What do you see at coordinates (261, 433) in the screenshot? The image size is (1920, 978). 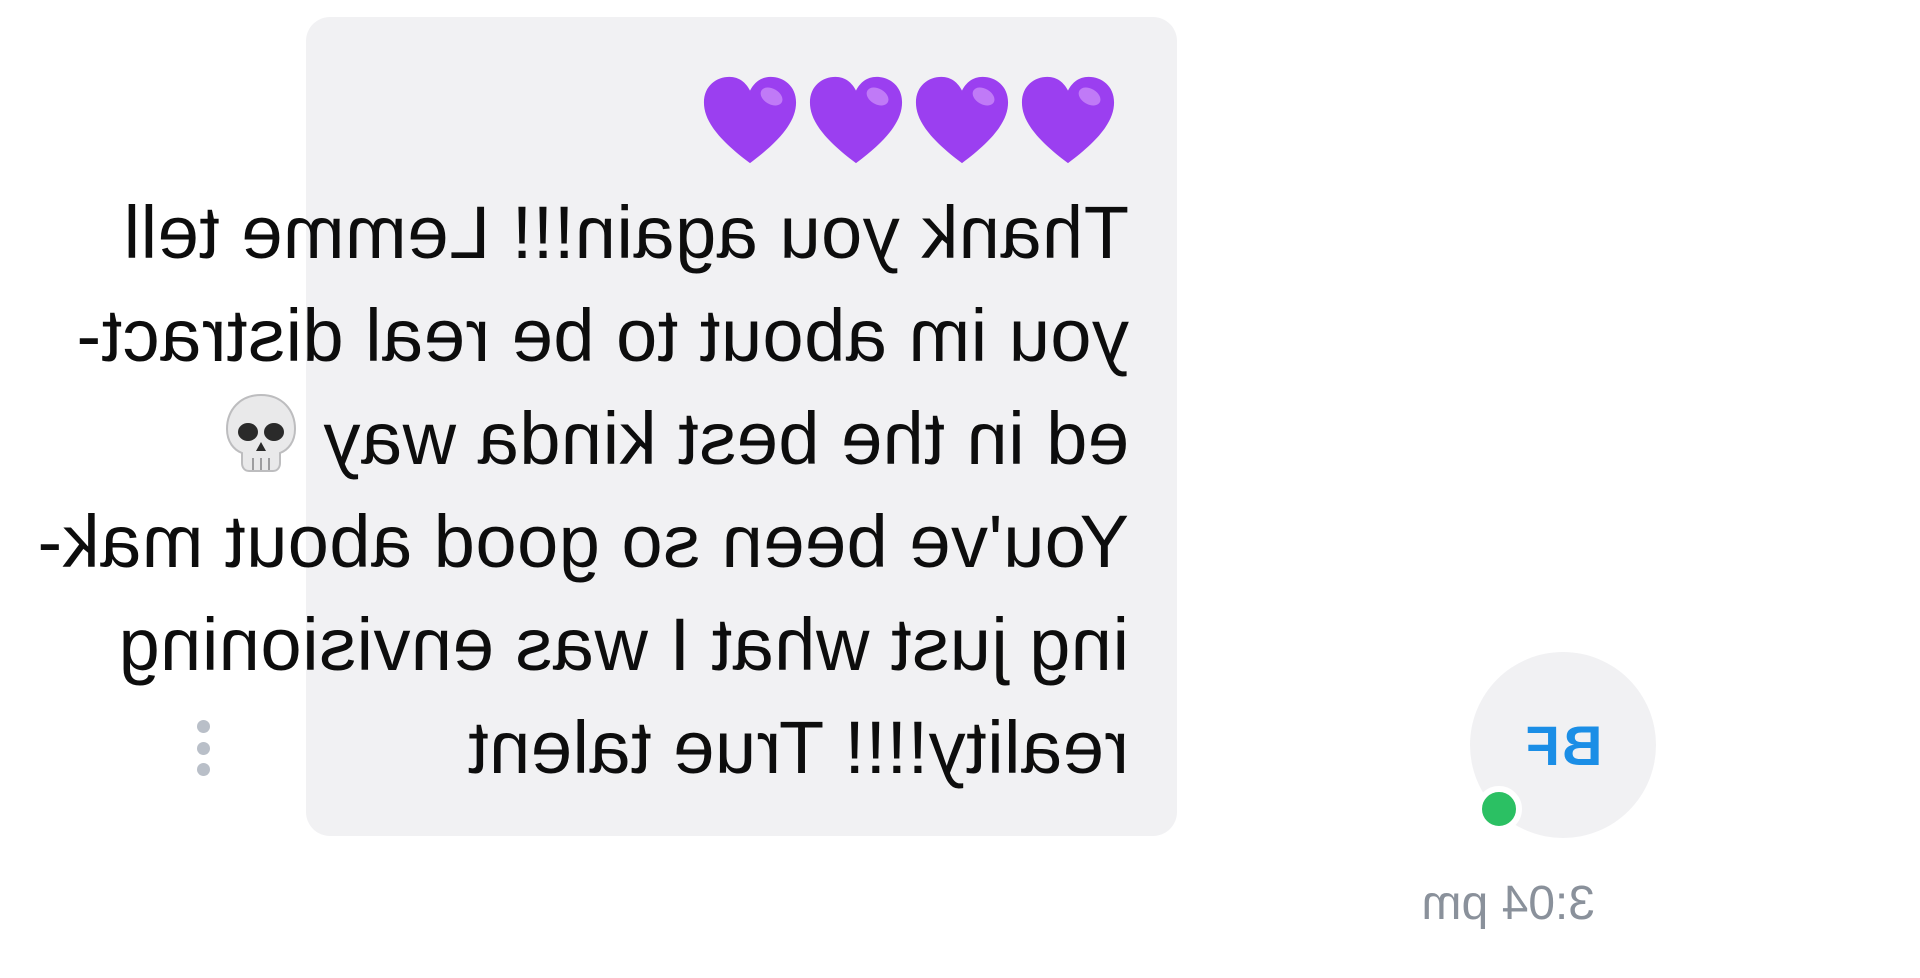 I see `skull-icon` at bounding box center [261, 433].